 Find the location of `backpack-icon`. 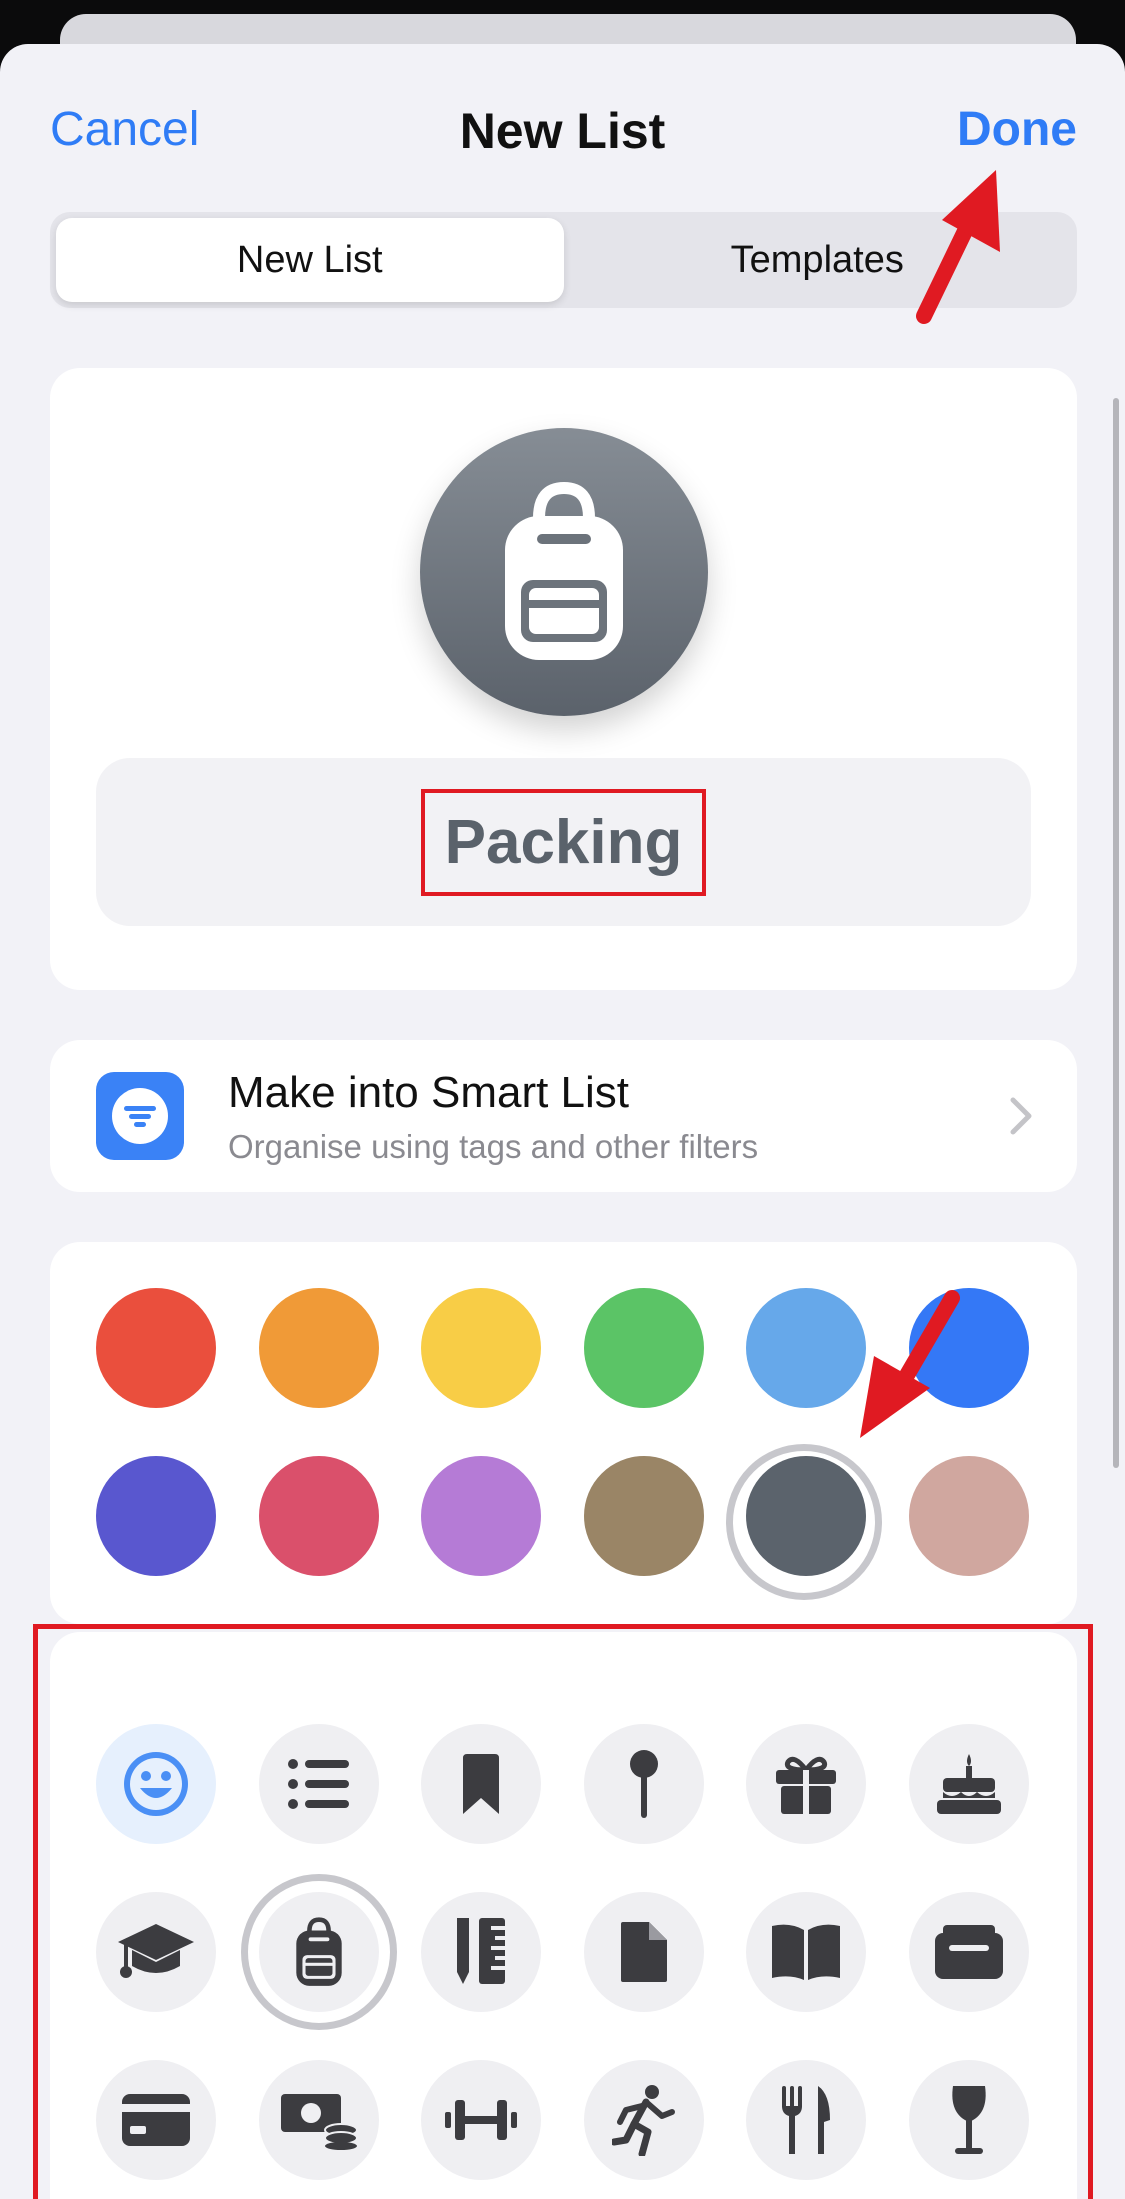

backpack-icon is located at coordinates (564, 571).